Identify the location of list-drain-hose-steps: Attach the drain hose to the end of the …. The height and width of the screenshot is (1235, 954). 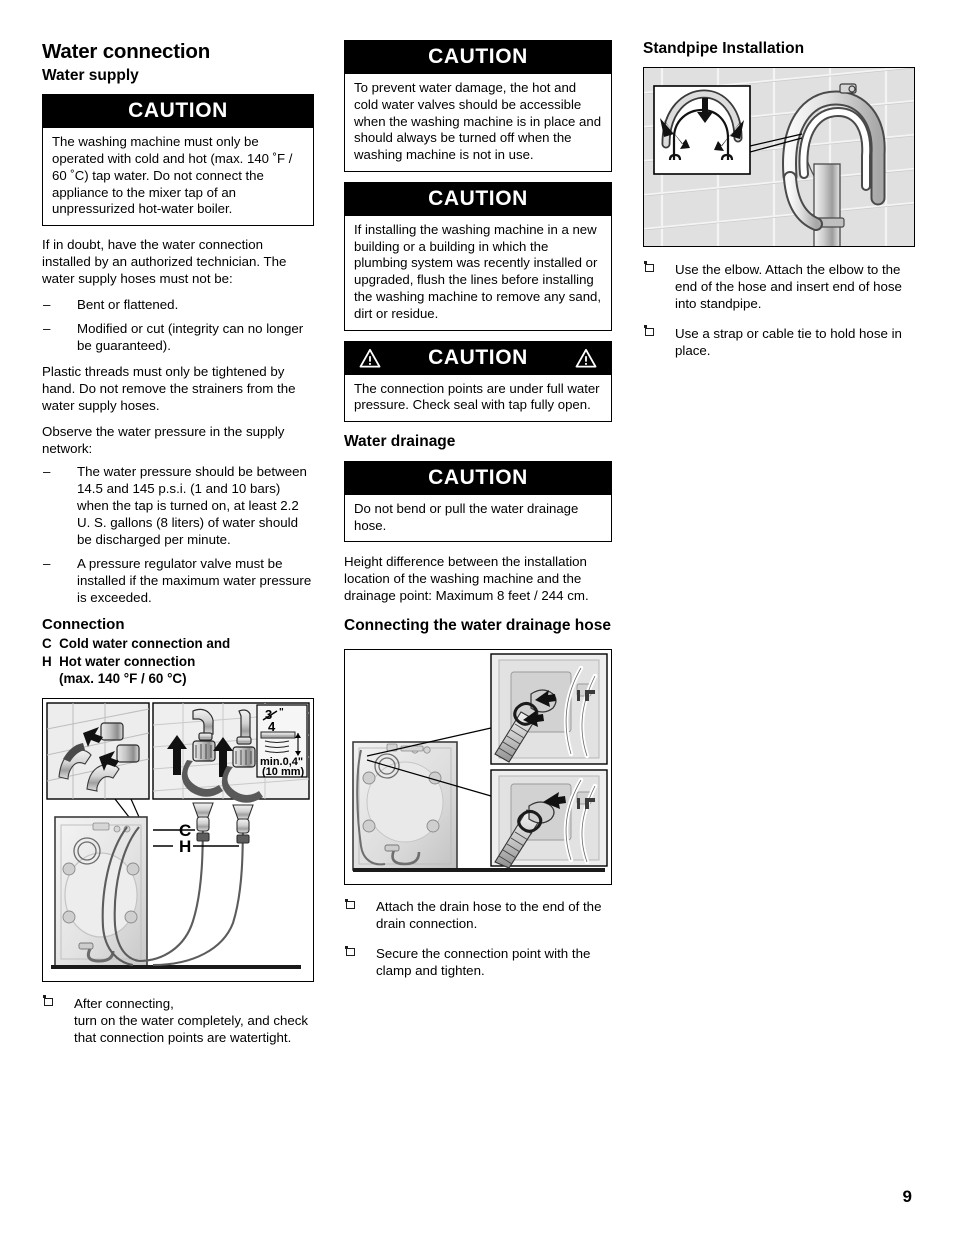
(478, 938).